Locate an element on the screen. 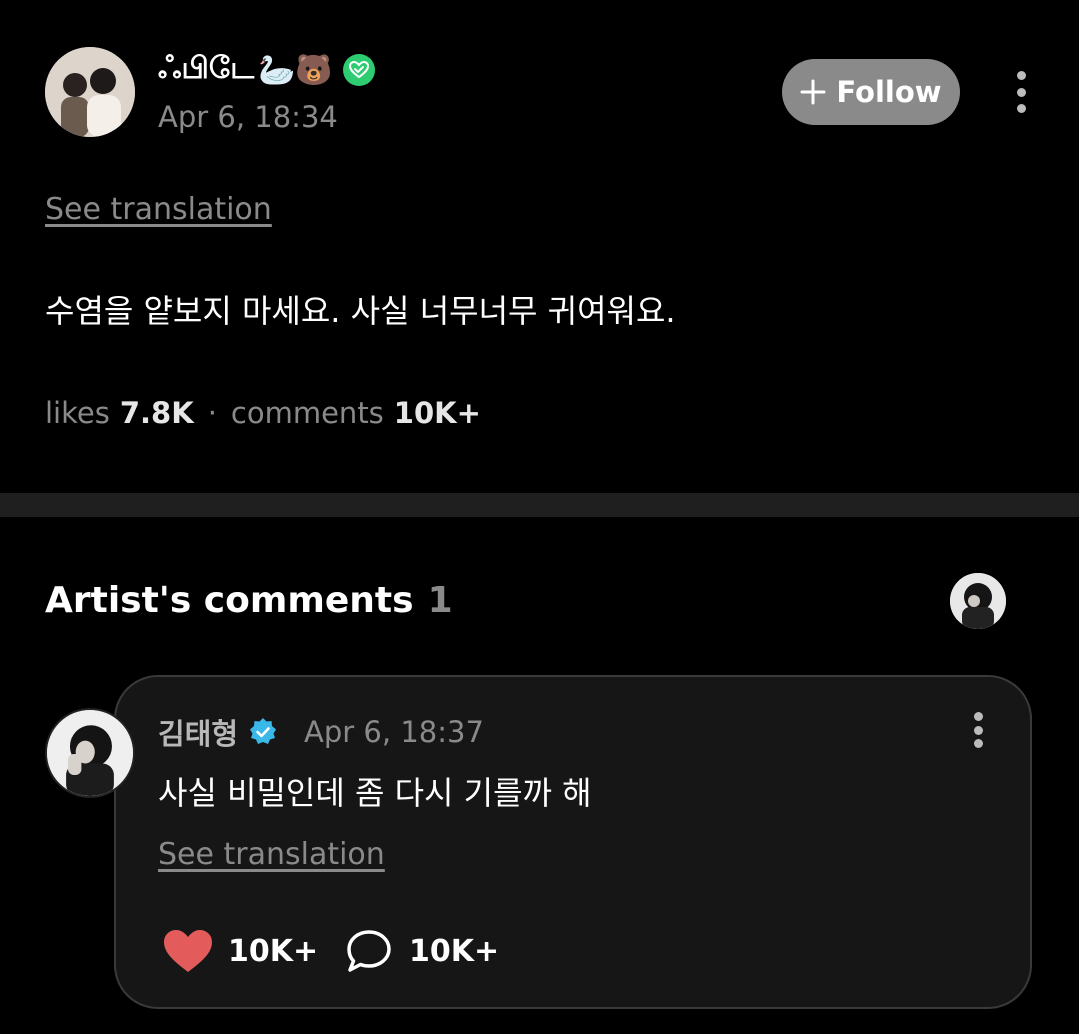 This screenshot has width=1079, height=1034. follow-button: Follow is located at coordinates (871, 92).